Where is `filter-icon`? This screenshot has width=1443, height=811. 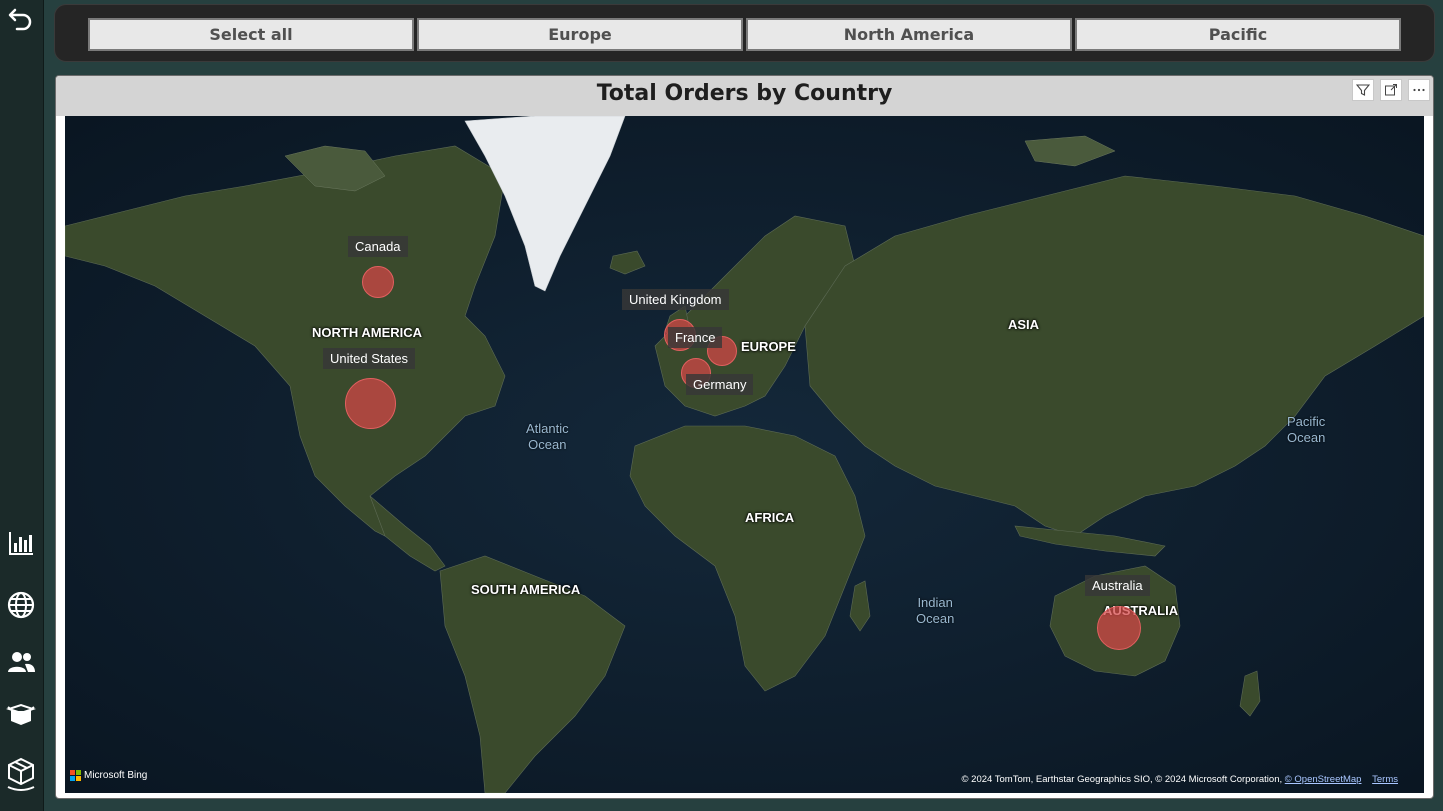 filter-icon is located at coordinates (1363, 90).